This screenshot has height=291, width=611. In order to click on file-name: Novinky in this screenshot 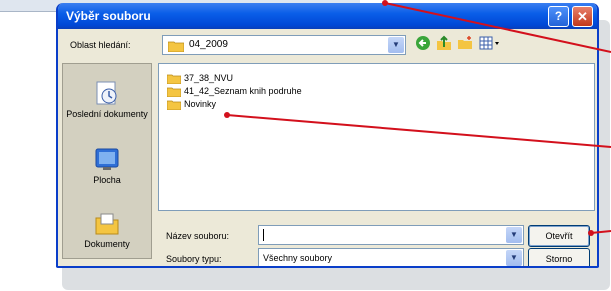, I will do `click(200, 104)`.